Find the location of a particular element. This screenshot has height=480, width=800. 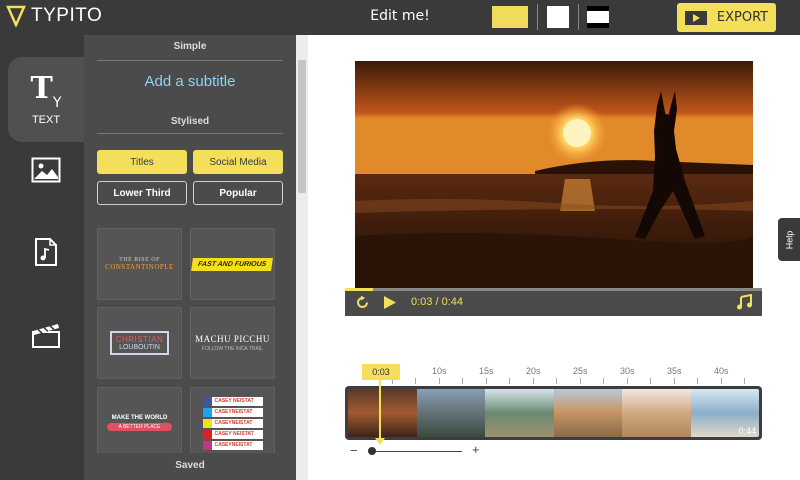

social-row-facebook: CASEY NEISTAT is located at coordinates (232, 401).